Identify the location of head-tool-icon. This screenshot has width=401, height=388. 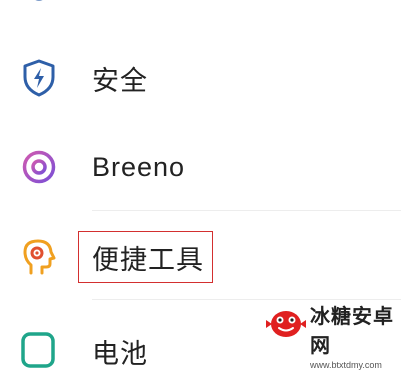
(39, 257).